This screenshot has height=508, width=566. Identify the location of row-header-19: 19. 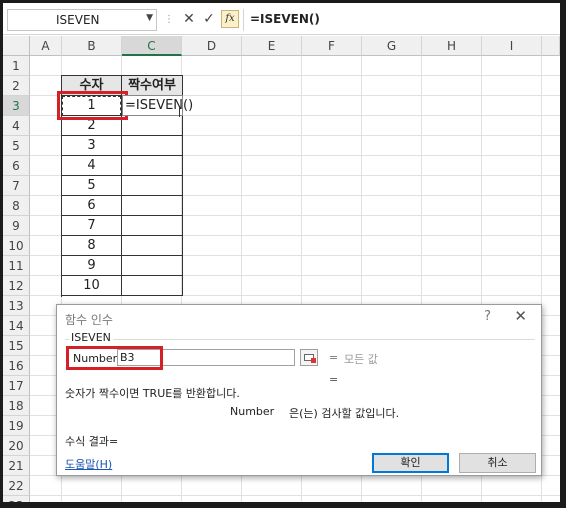
(16, 426).